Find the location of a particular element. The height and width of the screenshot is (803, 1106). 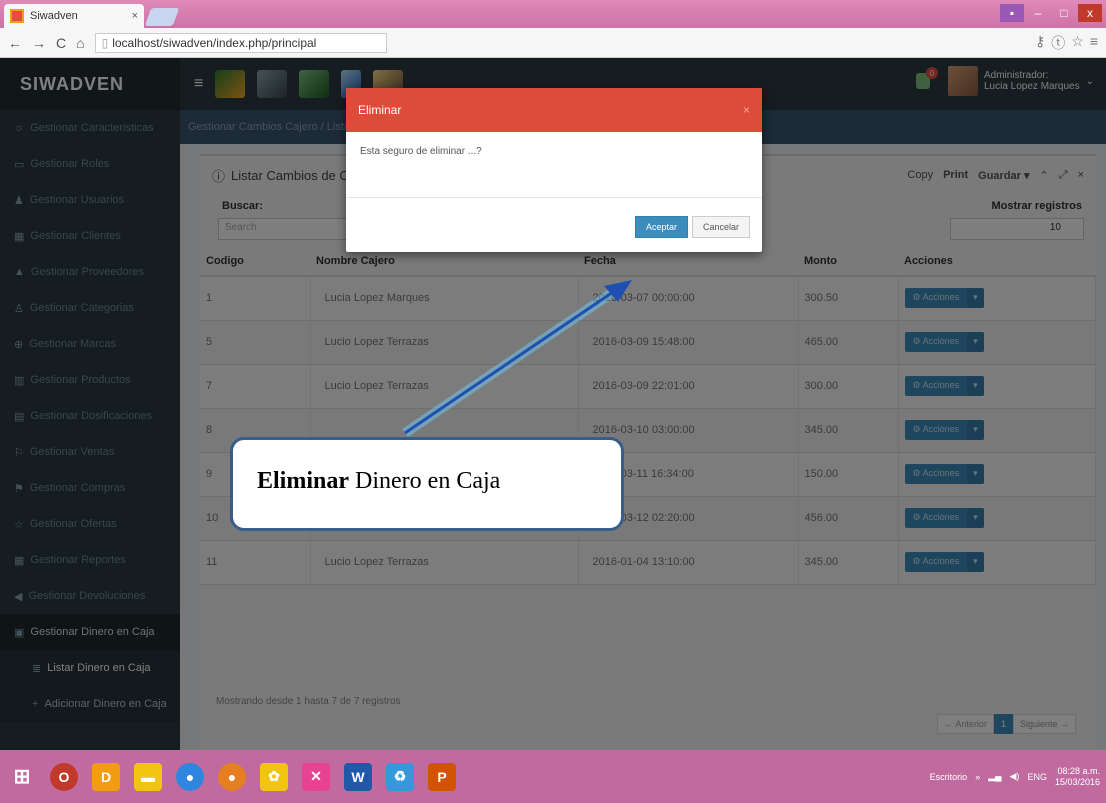

clock: 08:28 a.m. 15/03/2016 is located at coordinates (1077, 777).